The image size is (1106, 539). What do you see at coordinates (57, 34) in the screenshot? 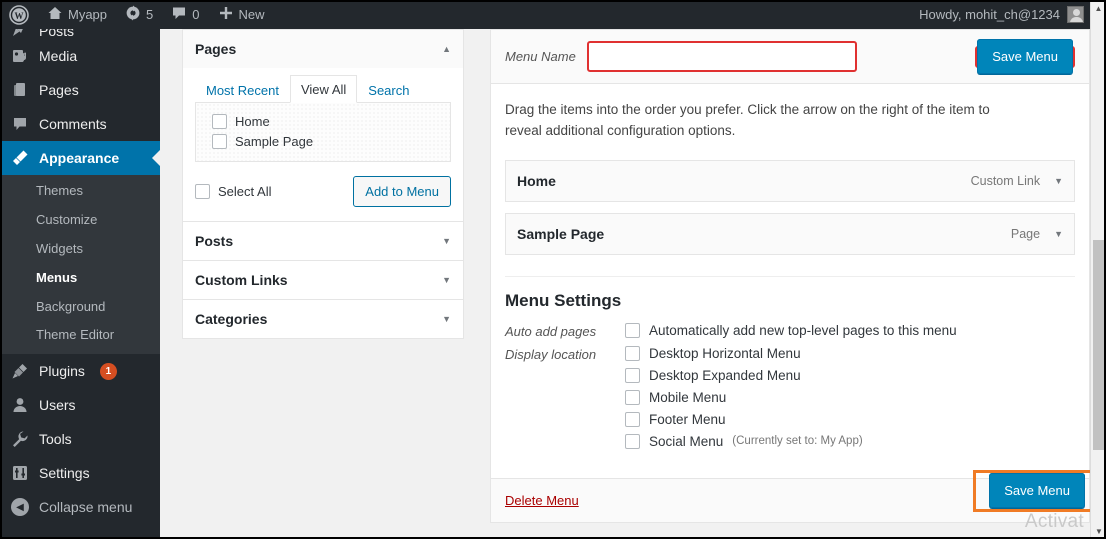
I see `sidebar-item-label: Posts` at bounding box center [57, 34].